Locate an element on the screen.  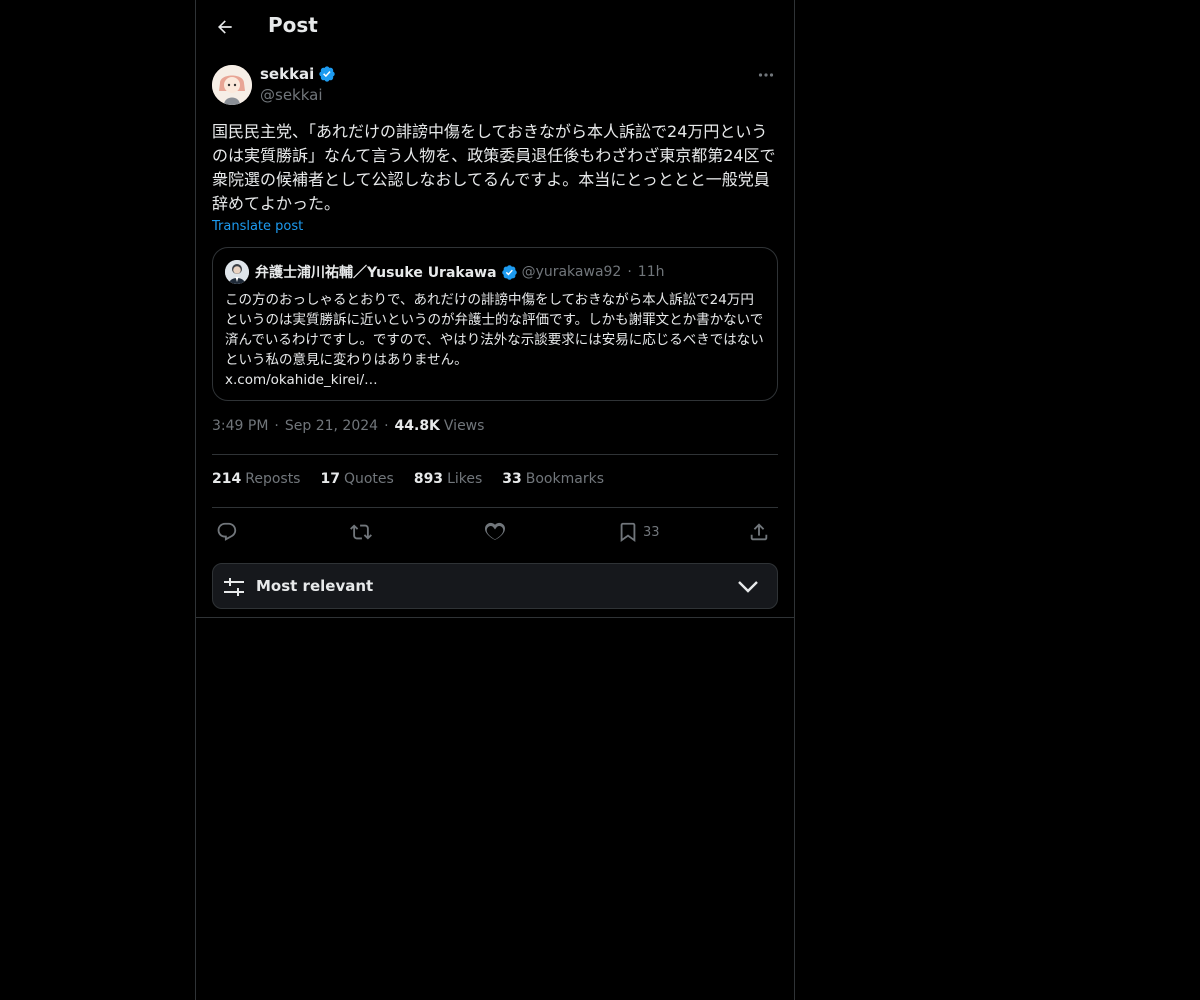
avatar-image is located at coordinates (232, 85).